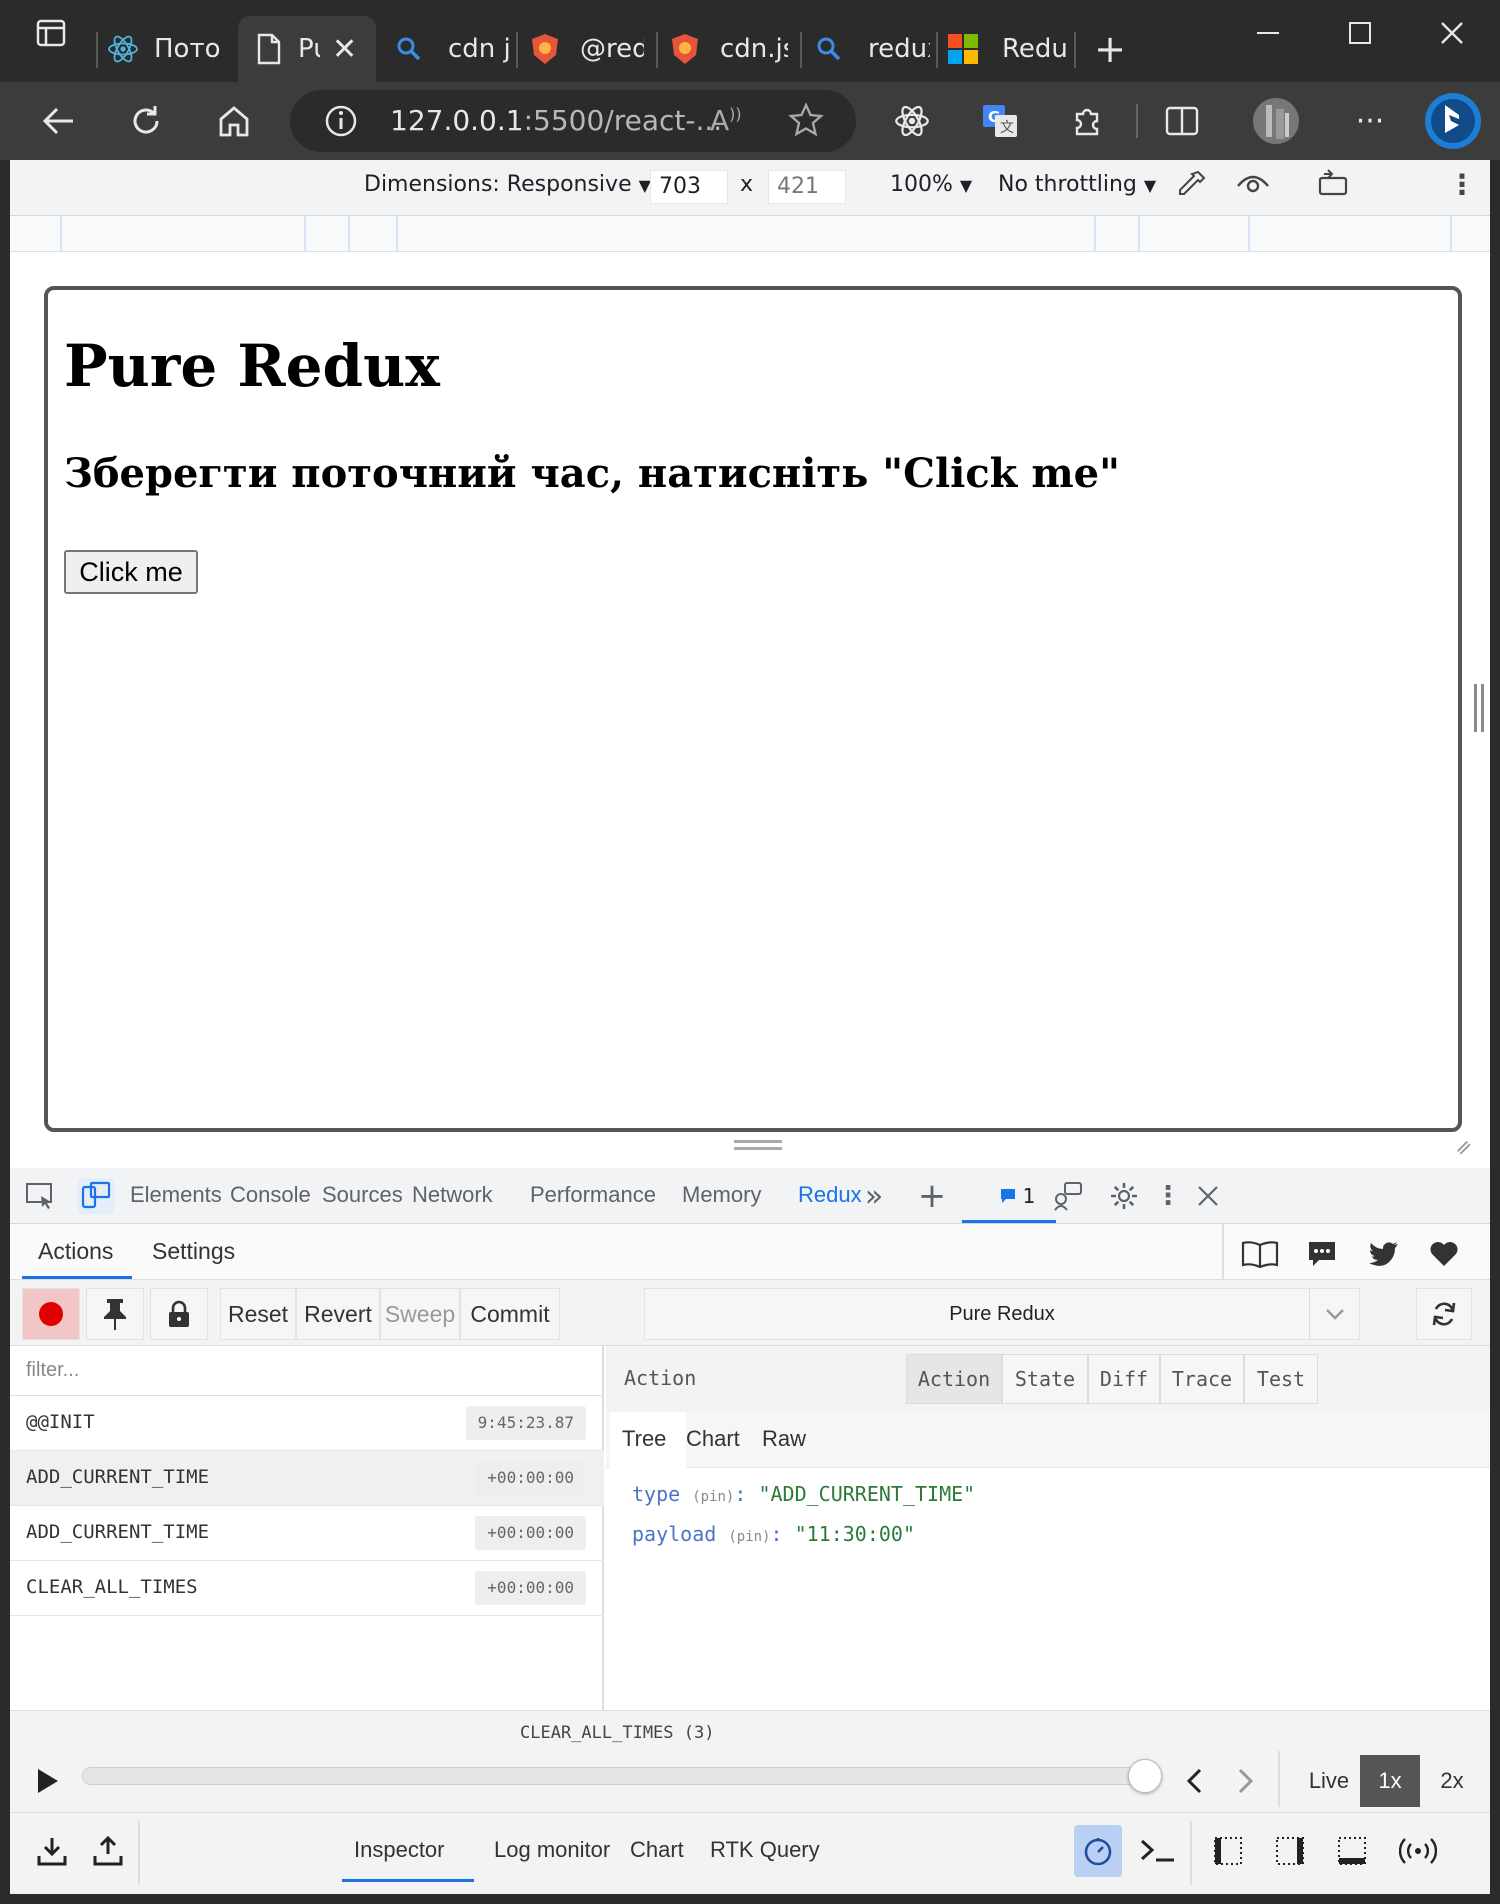 The image size is (1500, 1904). What do you see at coordinates (784, 1439) in the screenshot?
I see `subtab-raw: Raw` at bounding box center [784, 1439].